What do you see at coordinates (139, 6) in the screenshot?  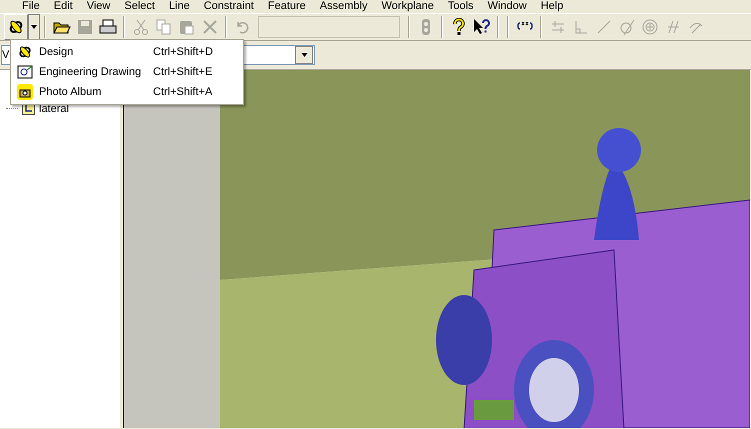 I see `menu-item: Select` at bounding box center [139, 6].